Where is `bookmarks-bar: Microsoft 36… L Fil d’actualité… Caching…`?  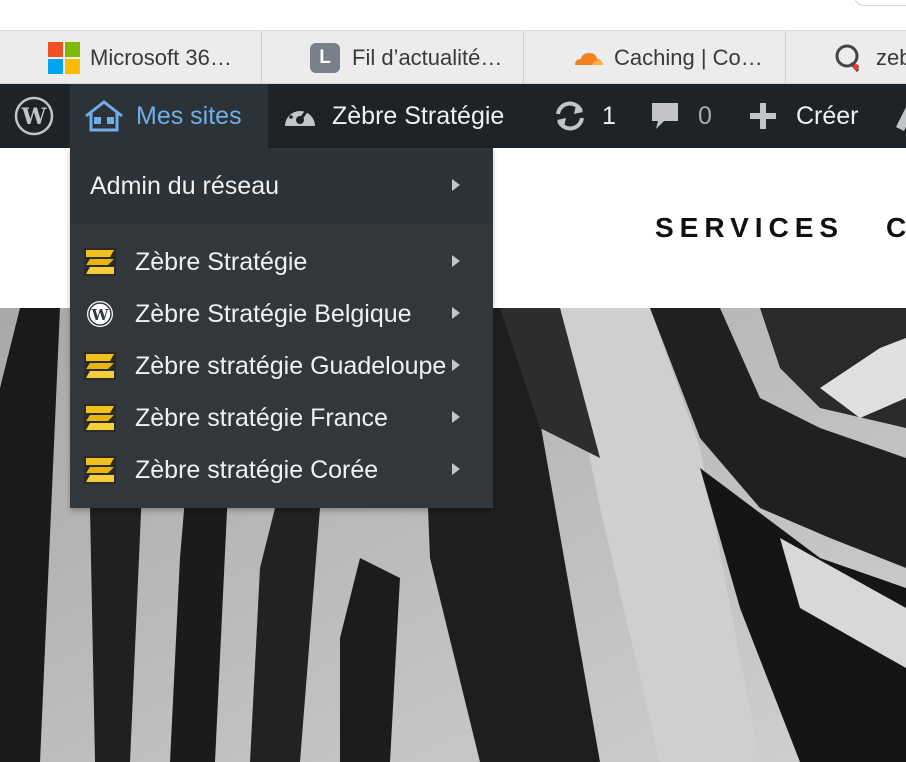
bookmarks-bar: Microsoft 36… L Fil d’actualité… Caching… is located at coordinates (453, 57).